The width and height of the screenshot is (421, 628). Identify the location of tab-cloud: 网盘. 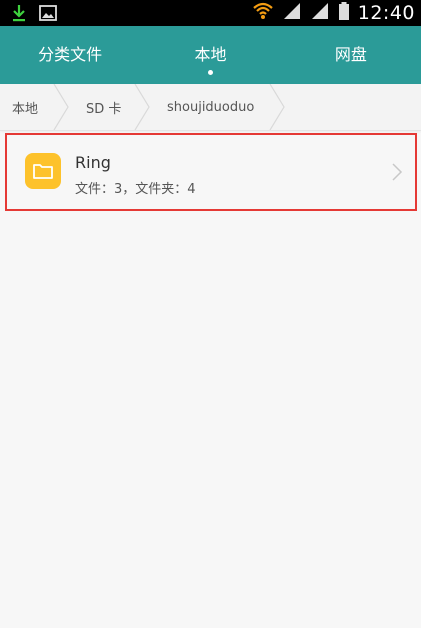
(351, 55).